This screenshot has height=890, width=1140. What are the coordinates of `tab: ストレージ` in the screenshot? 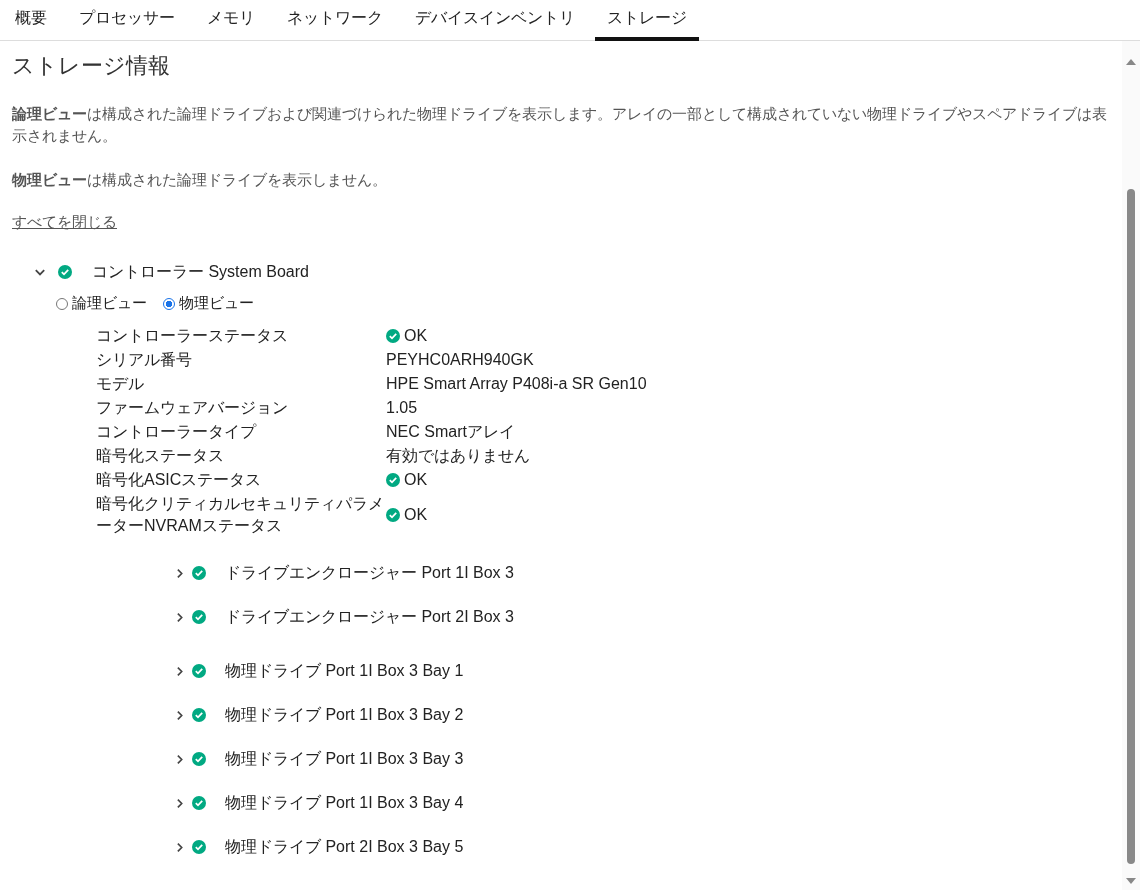 It's located at (647, 20).